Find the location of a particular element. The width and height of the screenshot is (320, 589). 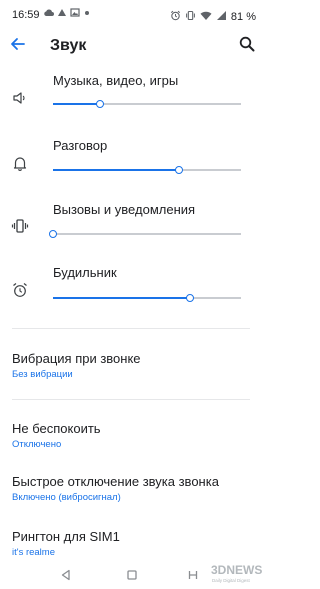

back-triangle-icon is located at coordinates (66, 575).